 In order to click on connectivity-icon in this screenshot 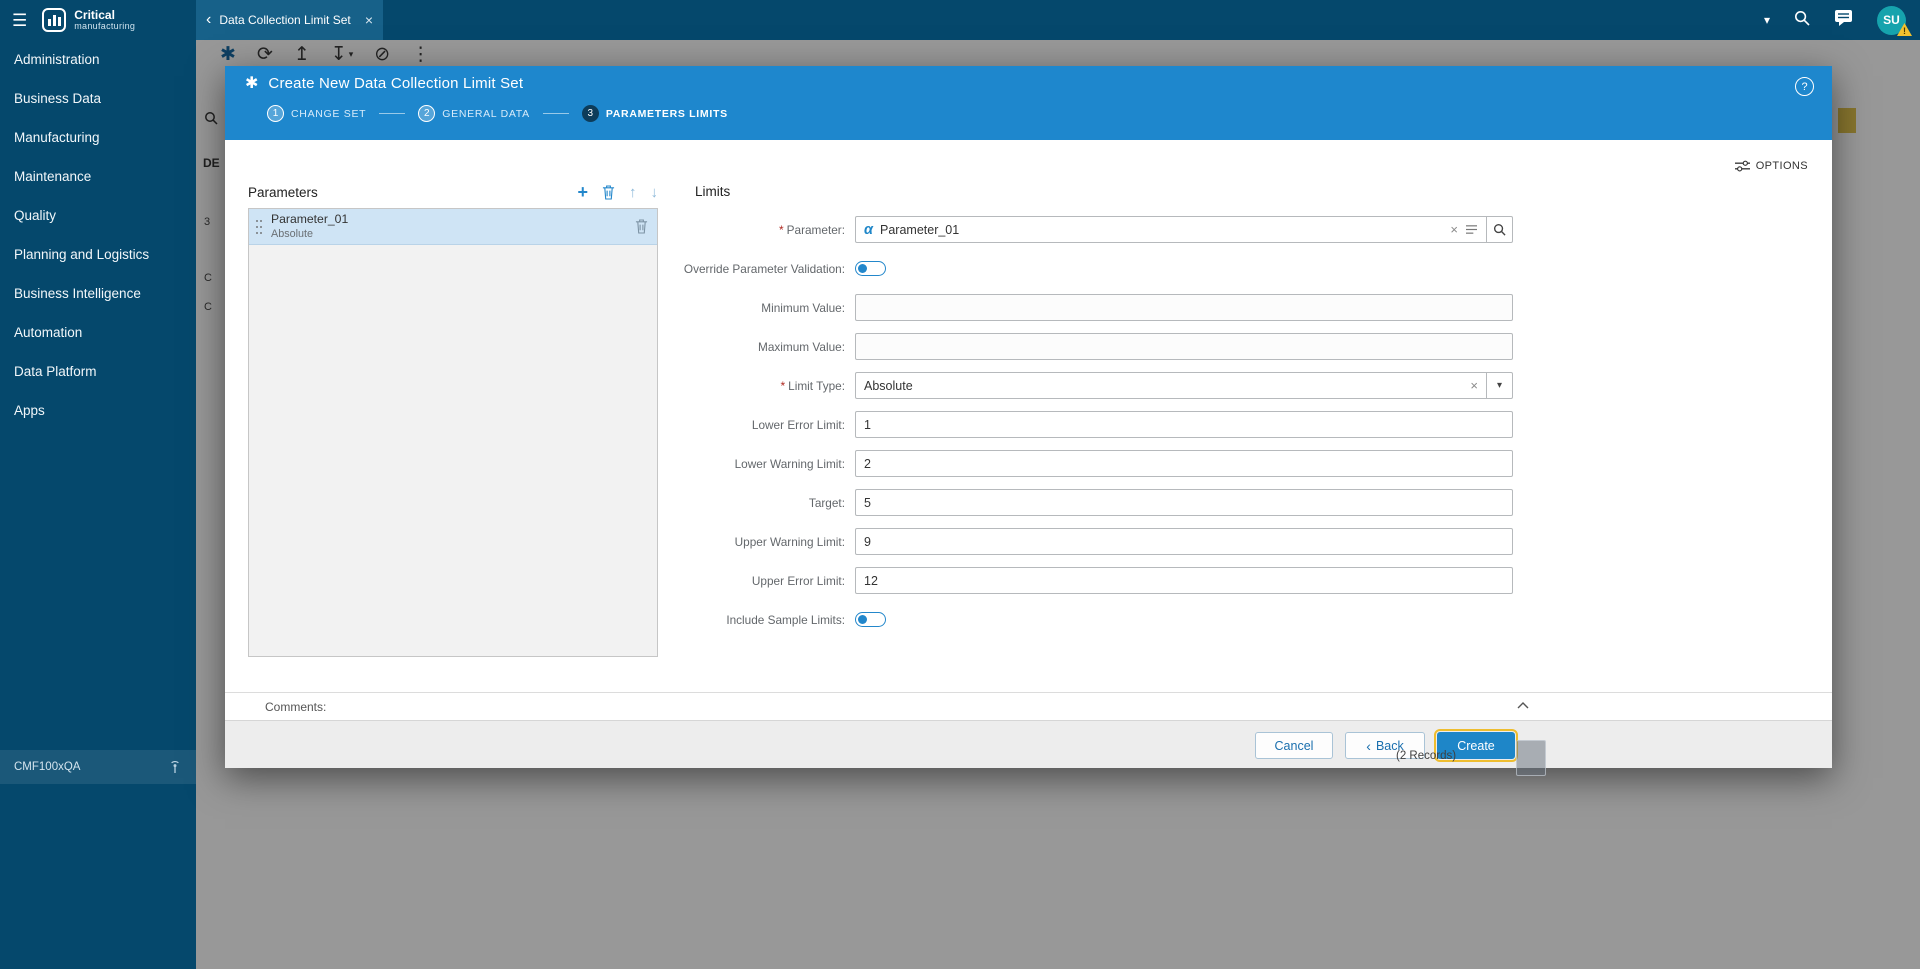, I will do `click(175, 766)`.